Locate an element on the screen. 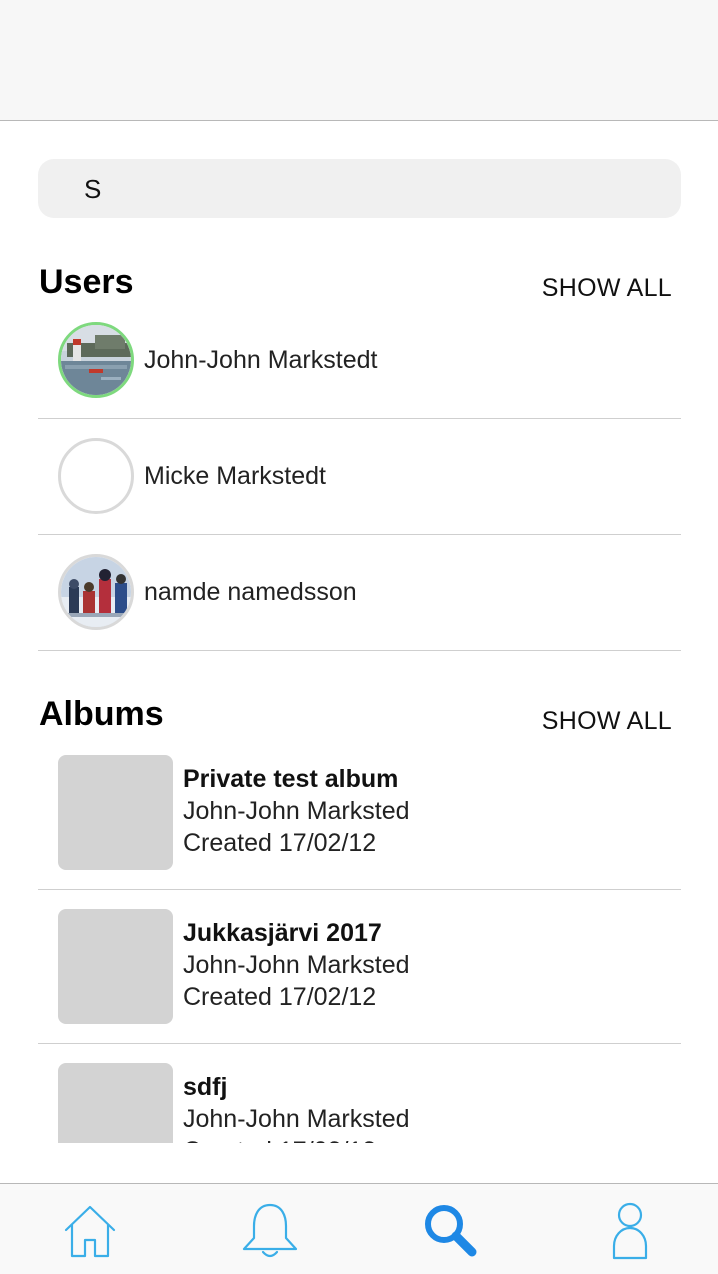 This screenshot has height=1274, width=718. tab-notifications is located at coordinates (270, 1230).